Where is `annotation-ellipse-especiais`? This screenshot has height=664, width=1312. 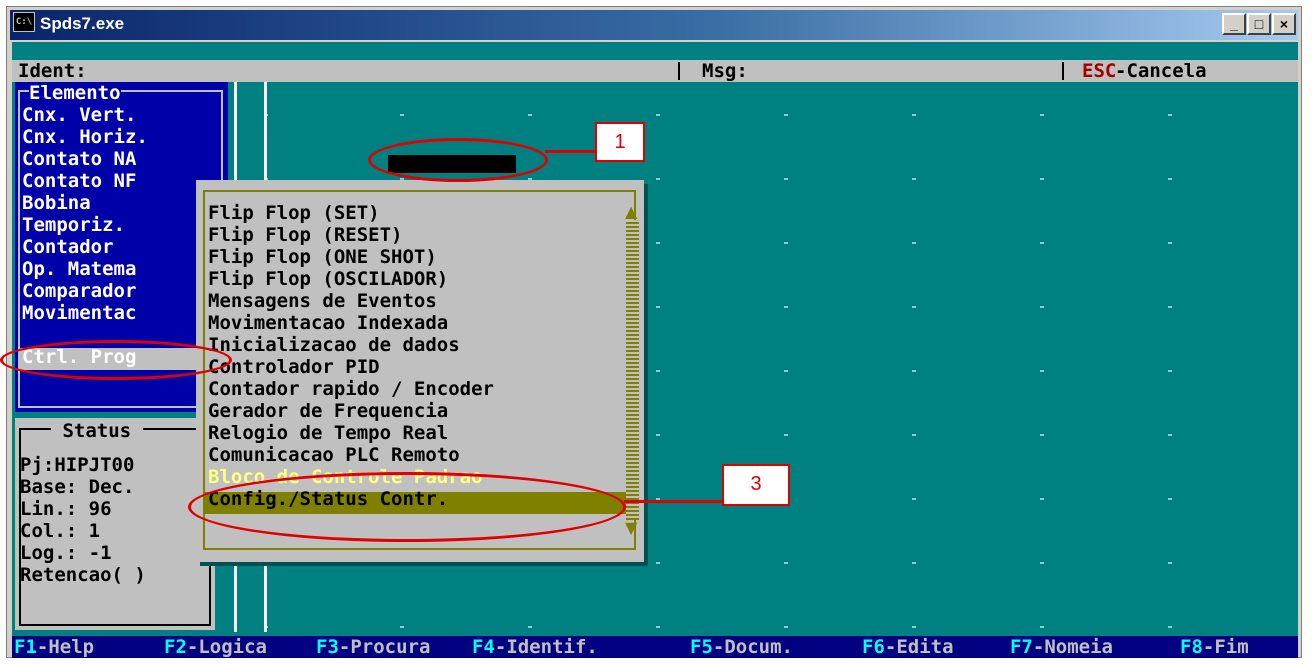 annotation-ellipse-especiais is located at coordinates (116, 360).